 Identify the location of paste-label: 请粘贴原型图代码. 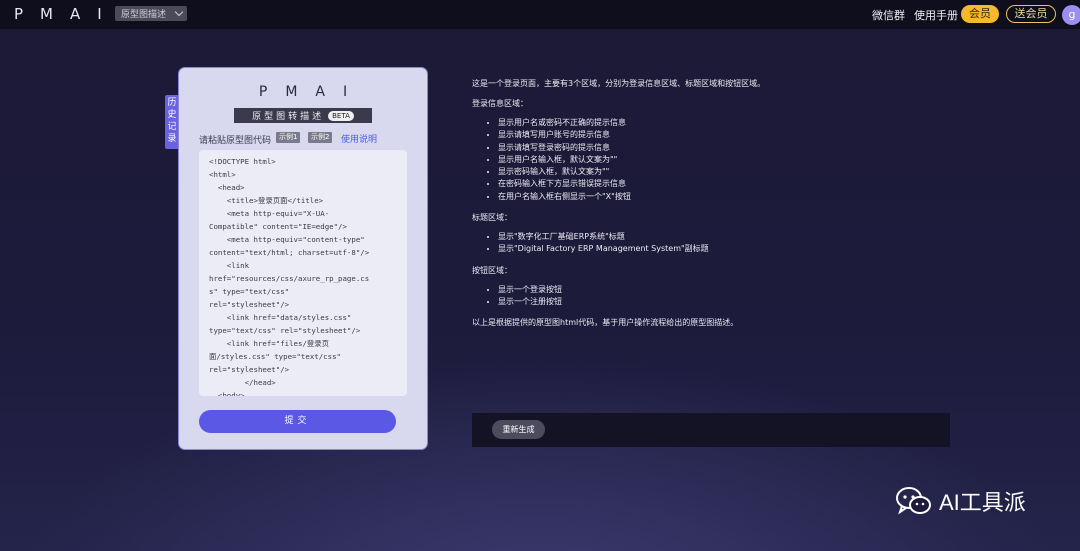
(235, 141).